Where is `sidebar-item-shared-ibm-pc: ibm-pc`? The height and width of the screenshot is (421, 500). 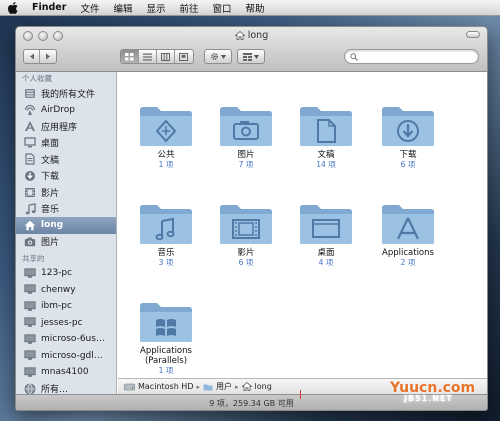
sidebar-item-shared-ibm-pc: ibm-pc is located at coordinates (66, 306).